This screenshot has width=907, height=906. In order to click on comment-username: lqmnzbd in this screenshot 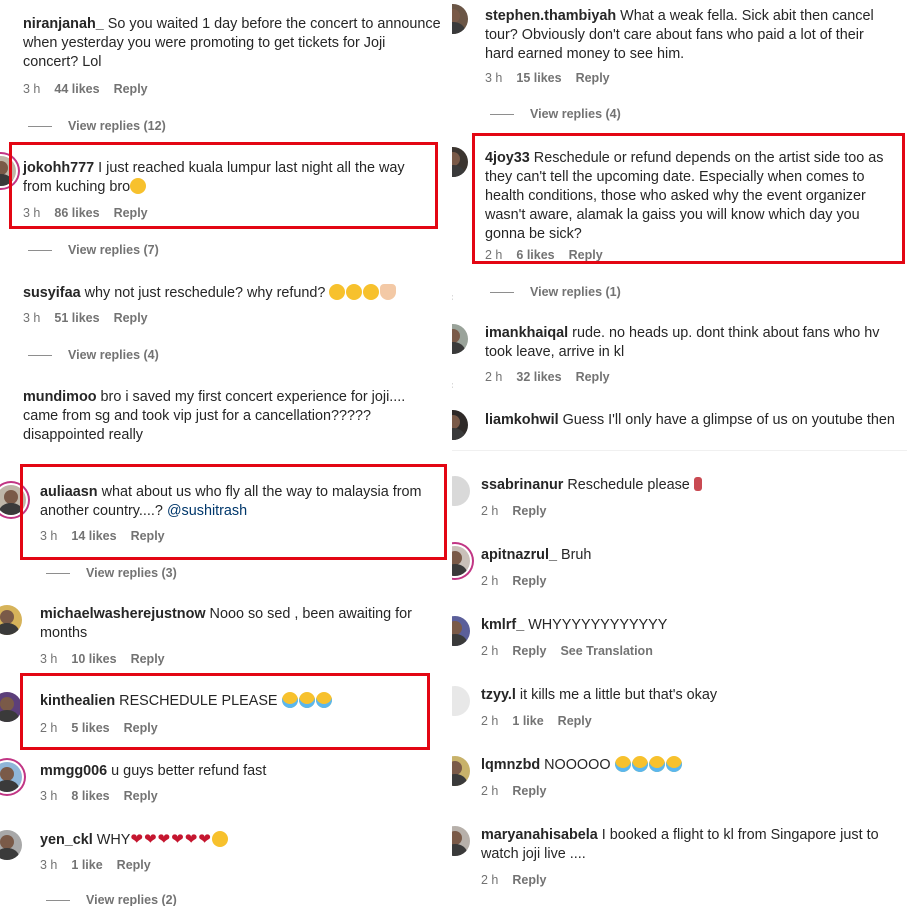, I will do `click(510, 765)`.